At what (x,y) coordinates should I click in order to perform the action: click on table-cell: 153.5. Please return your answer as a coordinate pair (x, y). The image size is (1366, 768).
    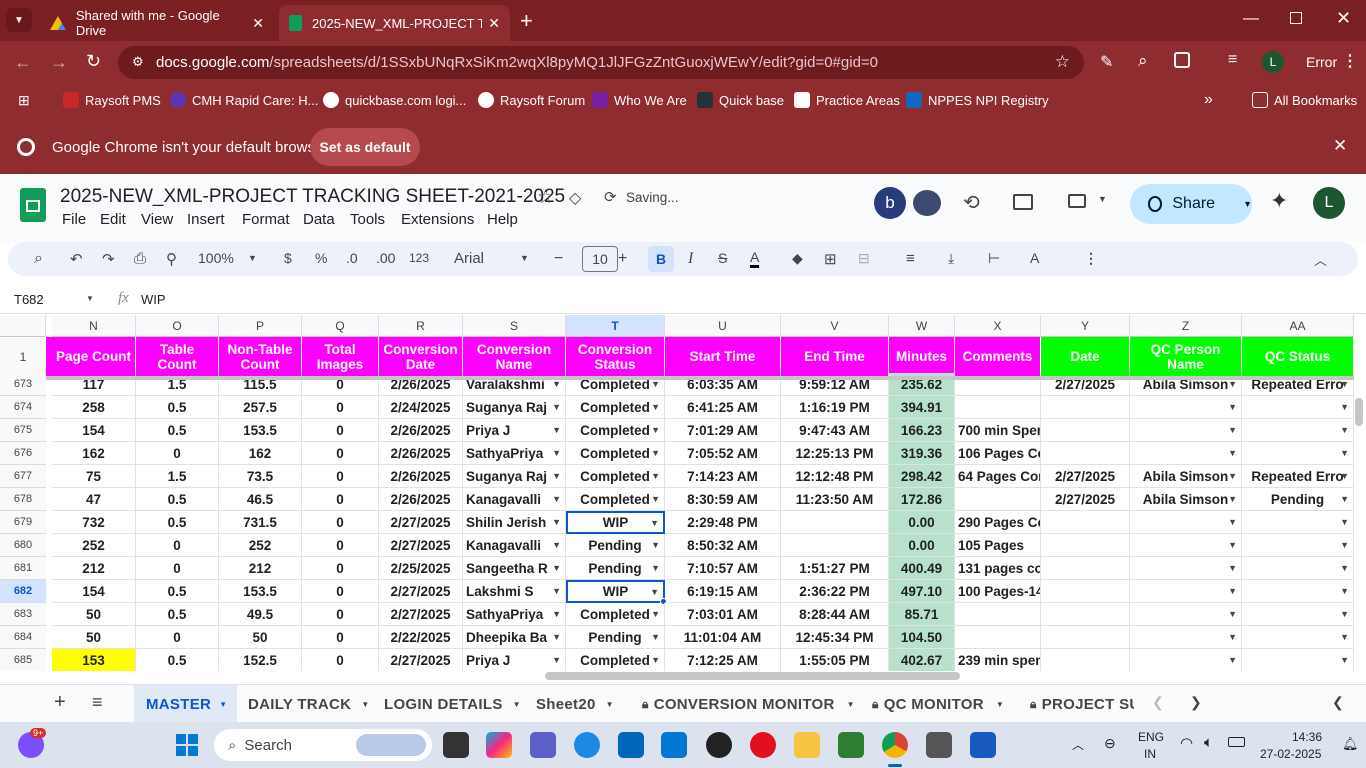
    Looking at the image, I should click on (260, 591).